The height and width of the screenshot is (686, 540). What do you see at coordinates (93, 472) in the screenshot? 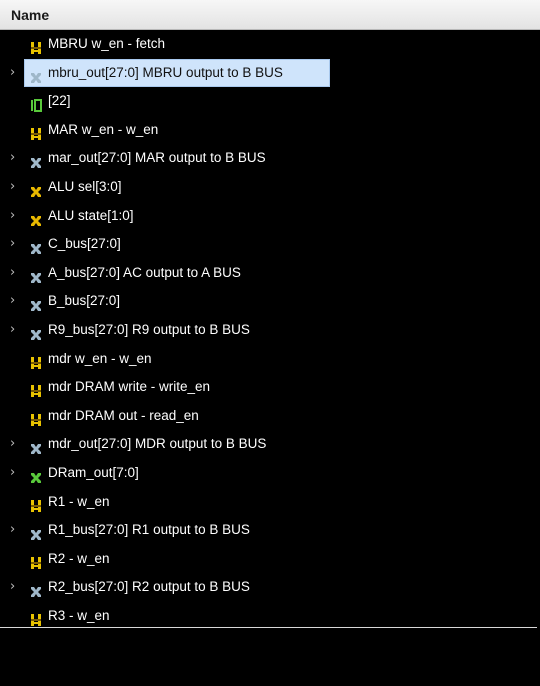
I see `signal-label: DRam_out[7:0]` at bounding box center [93, 472].